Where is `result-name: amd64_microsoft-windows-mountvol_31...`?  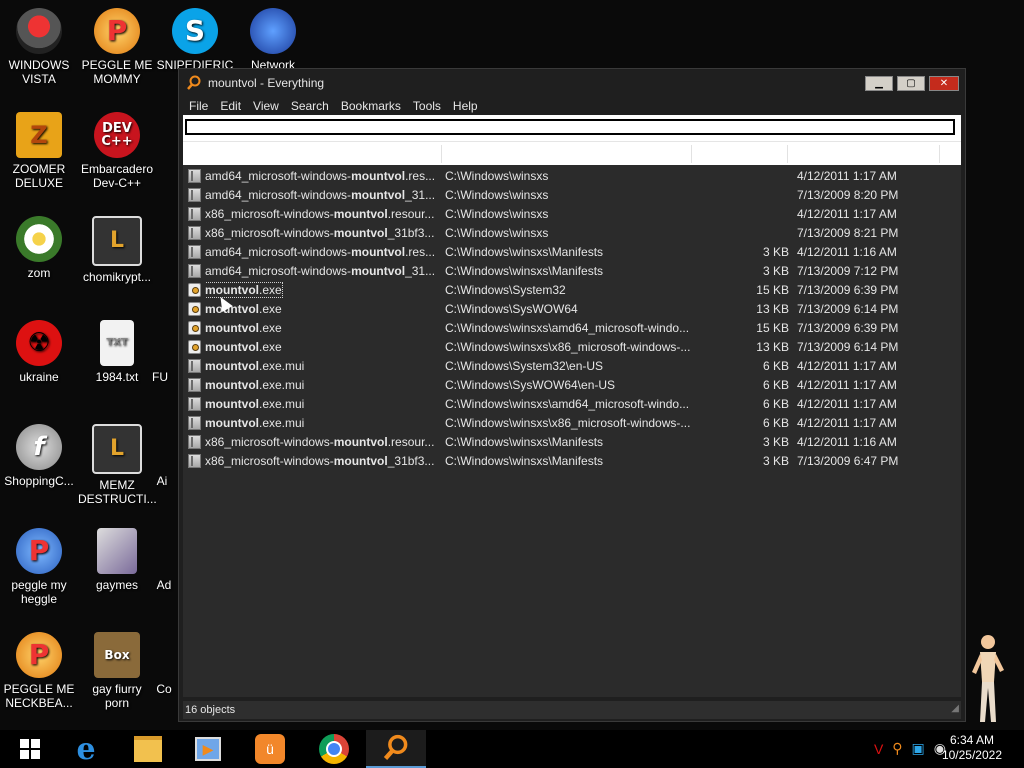 result-name: amd64_microsoft-windows-mountvol_31... is located at coordinates (324, 195).